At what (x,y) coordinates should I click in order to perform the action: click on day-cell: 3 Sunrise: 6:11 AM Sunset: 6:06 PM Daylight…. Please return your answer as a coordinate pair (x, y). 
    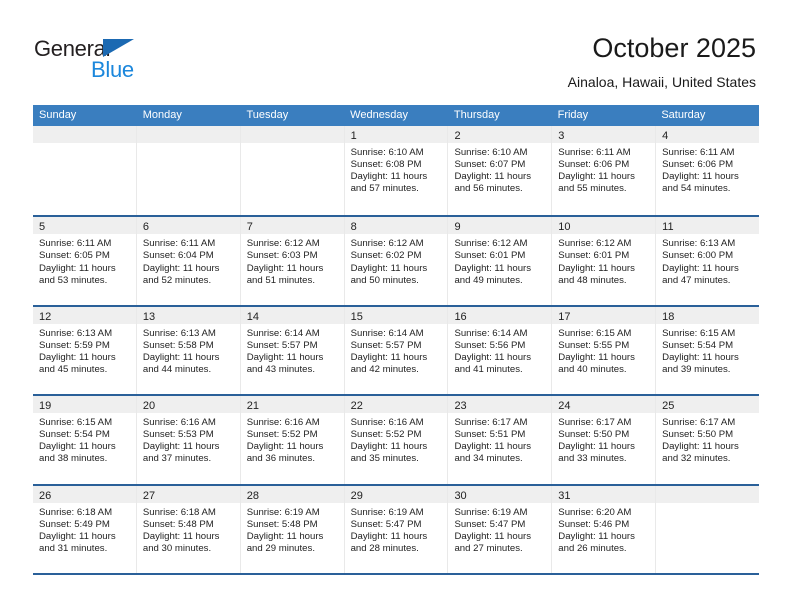
    Looking at the image, I should click on (604, 171).